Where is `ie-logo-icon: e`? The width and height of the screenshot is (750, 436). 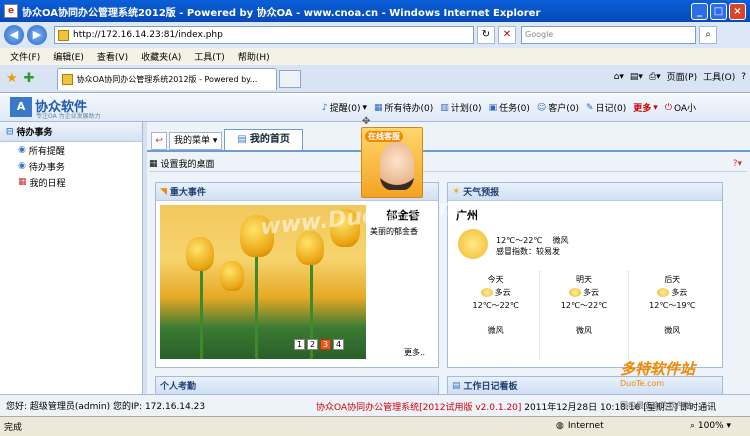
ie-logo-icon: e is located at coordinates (11, 11).